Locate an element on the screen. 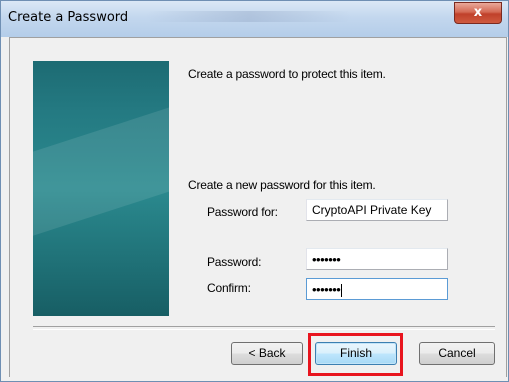  title-bar-background-text is located at coordinates (248, 16).